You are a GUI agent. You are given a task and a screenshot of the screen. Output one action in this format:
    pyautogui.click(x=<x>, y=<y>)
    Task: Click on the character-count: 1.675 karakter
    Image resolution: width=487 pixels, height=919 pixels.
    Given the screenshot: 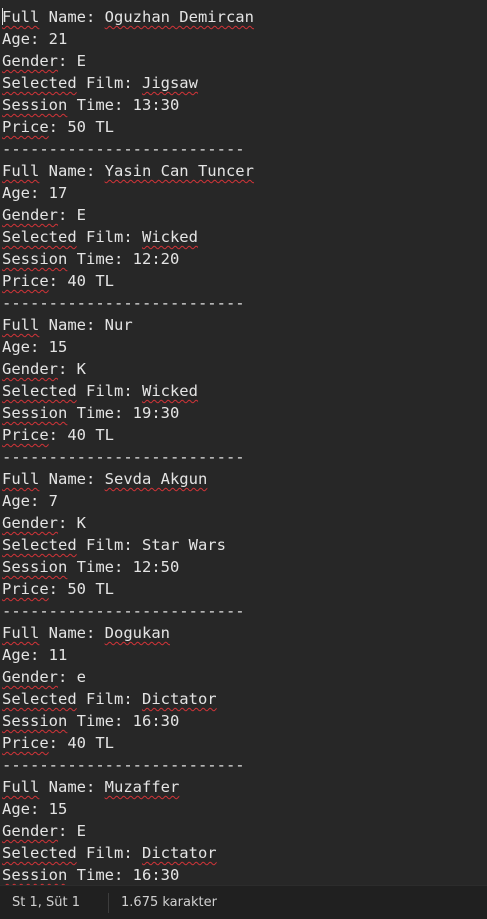 What is the action you would take?
    pyautogui.click(x=169, y=902)
    